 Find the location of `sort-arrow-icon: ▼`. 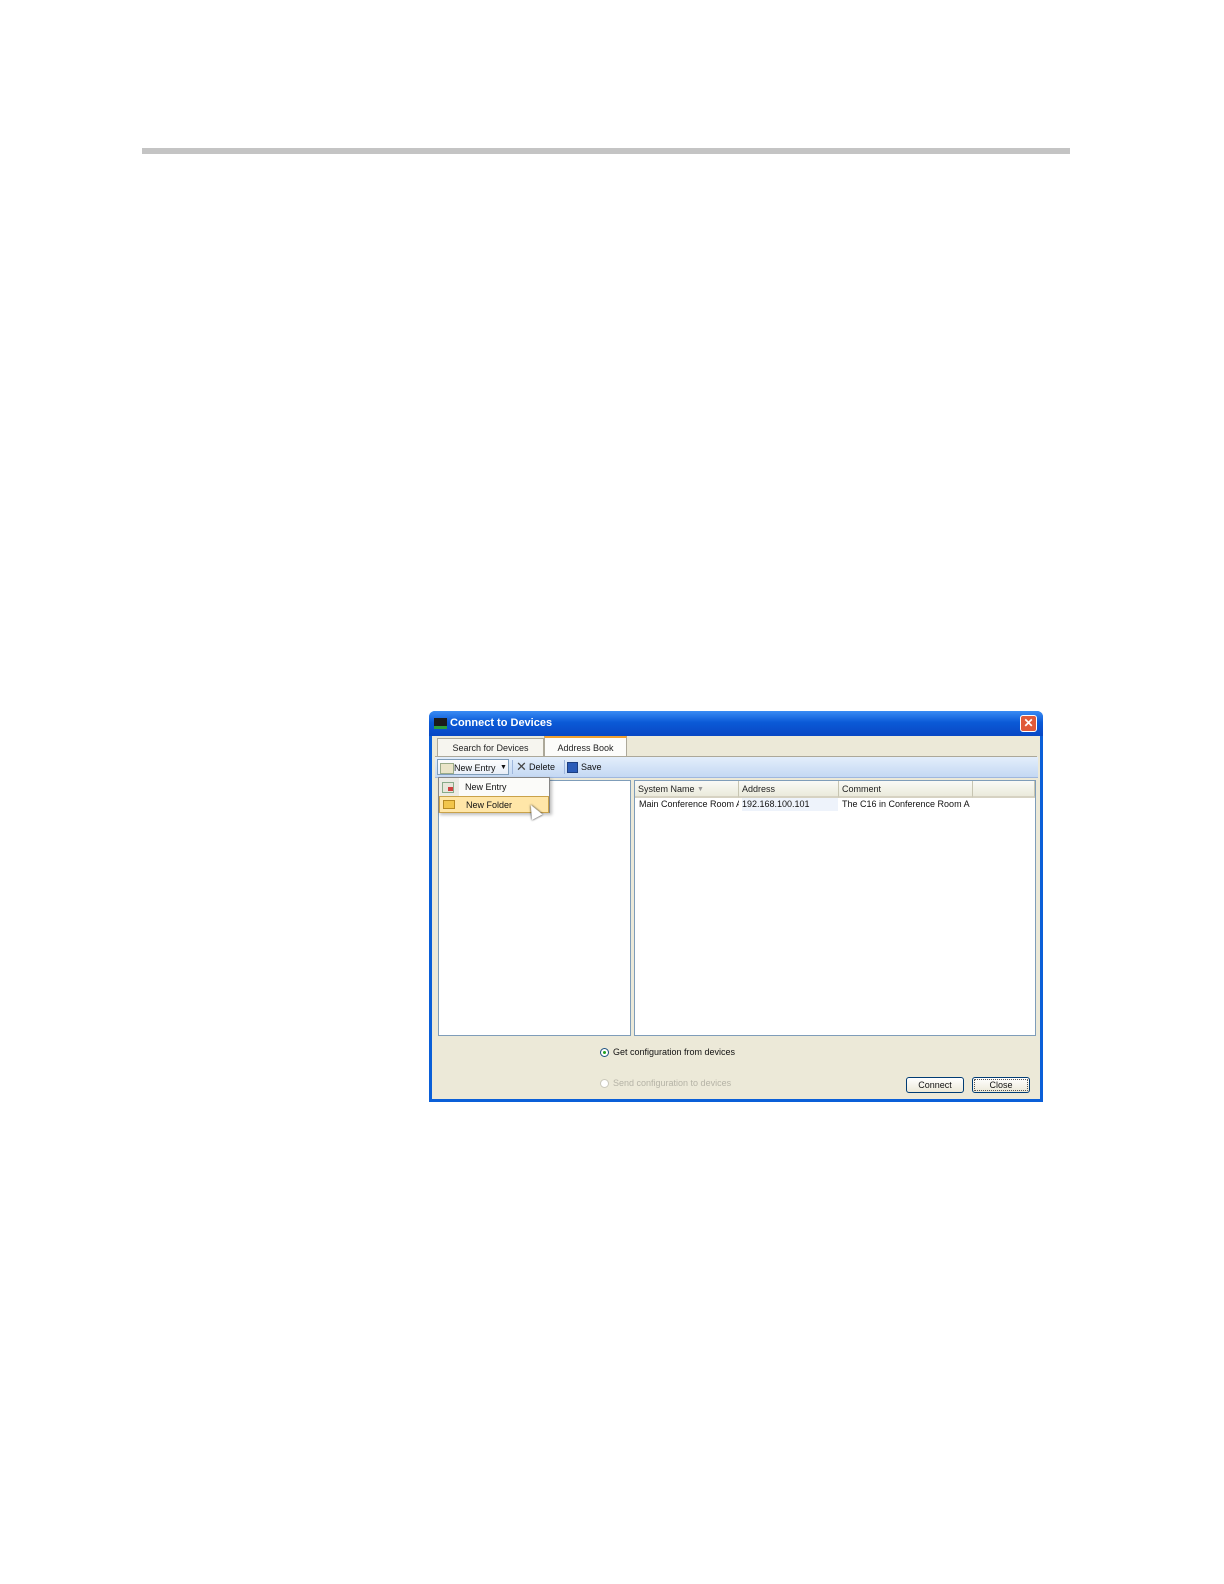

sort-arrow-icon: ▼ is located at coordinates (700, 789).